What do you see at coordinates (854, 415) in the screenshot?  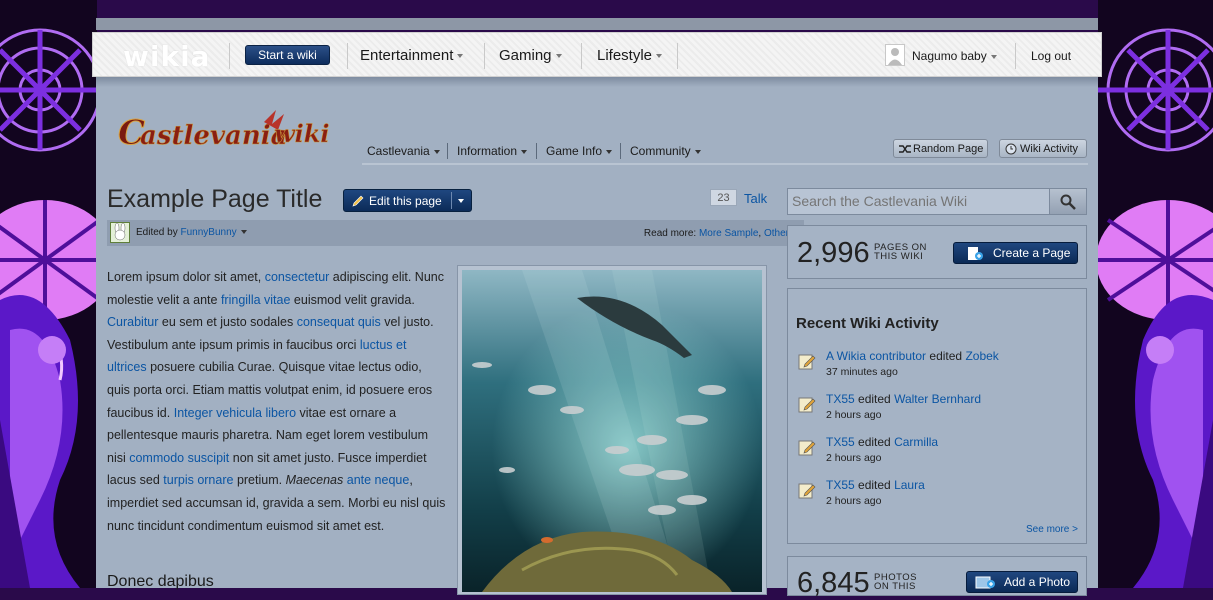 I see `activity-time: 2 hours ago` at bounding box center [854, 415].